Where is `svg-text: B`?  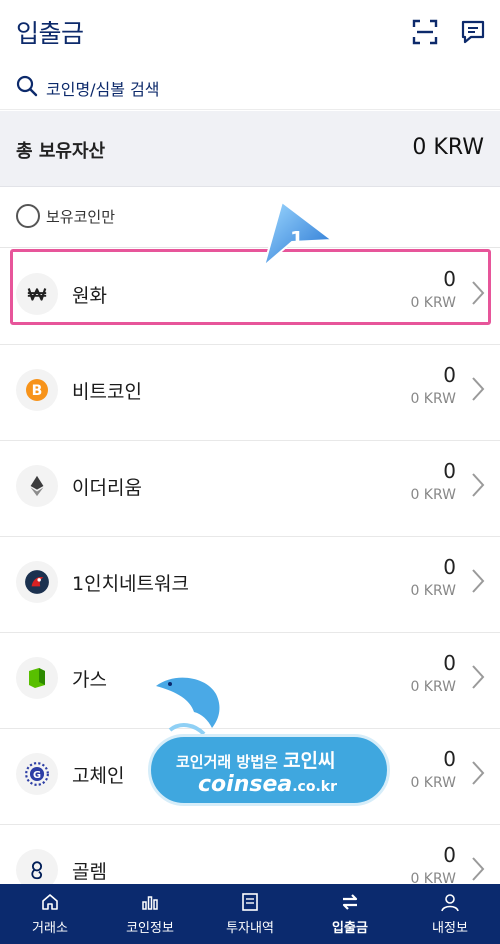
svg-text: B is located at coordinates (37, 391).